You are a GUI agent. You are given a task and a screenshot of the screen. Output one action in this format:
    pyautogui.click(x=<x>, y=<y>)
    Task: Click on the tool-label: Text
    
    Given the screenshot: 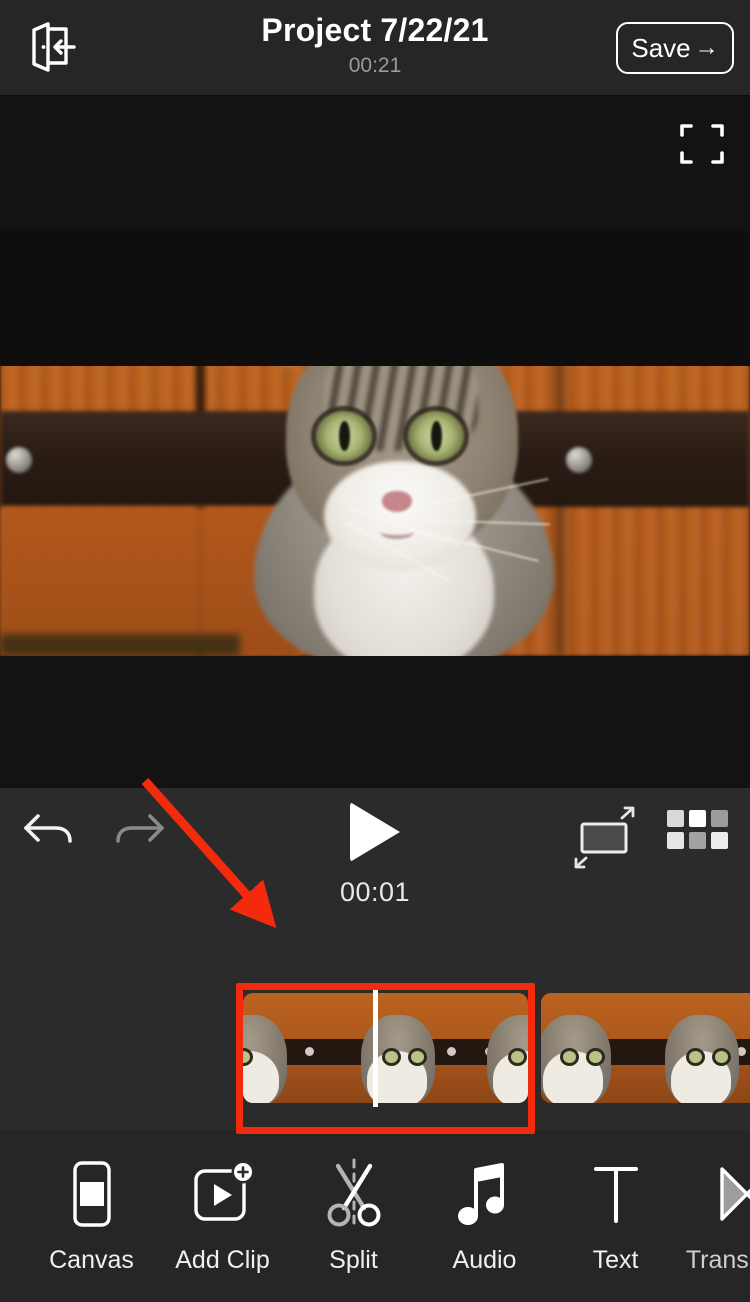 What is the action you would take?
    pyautogui.click(x=615, y=1259)
    